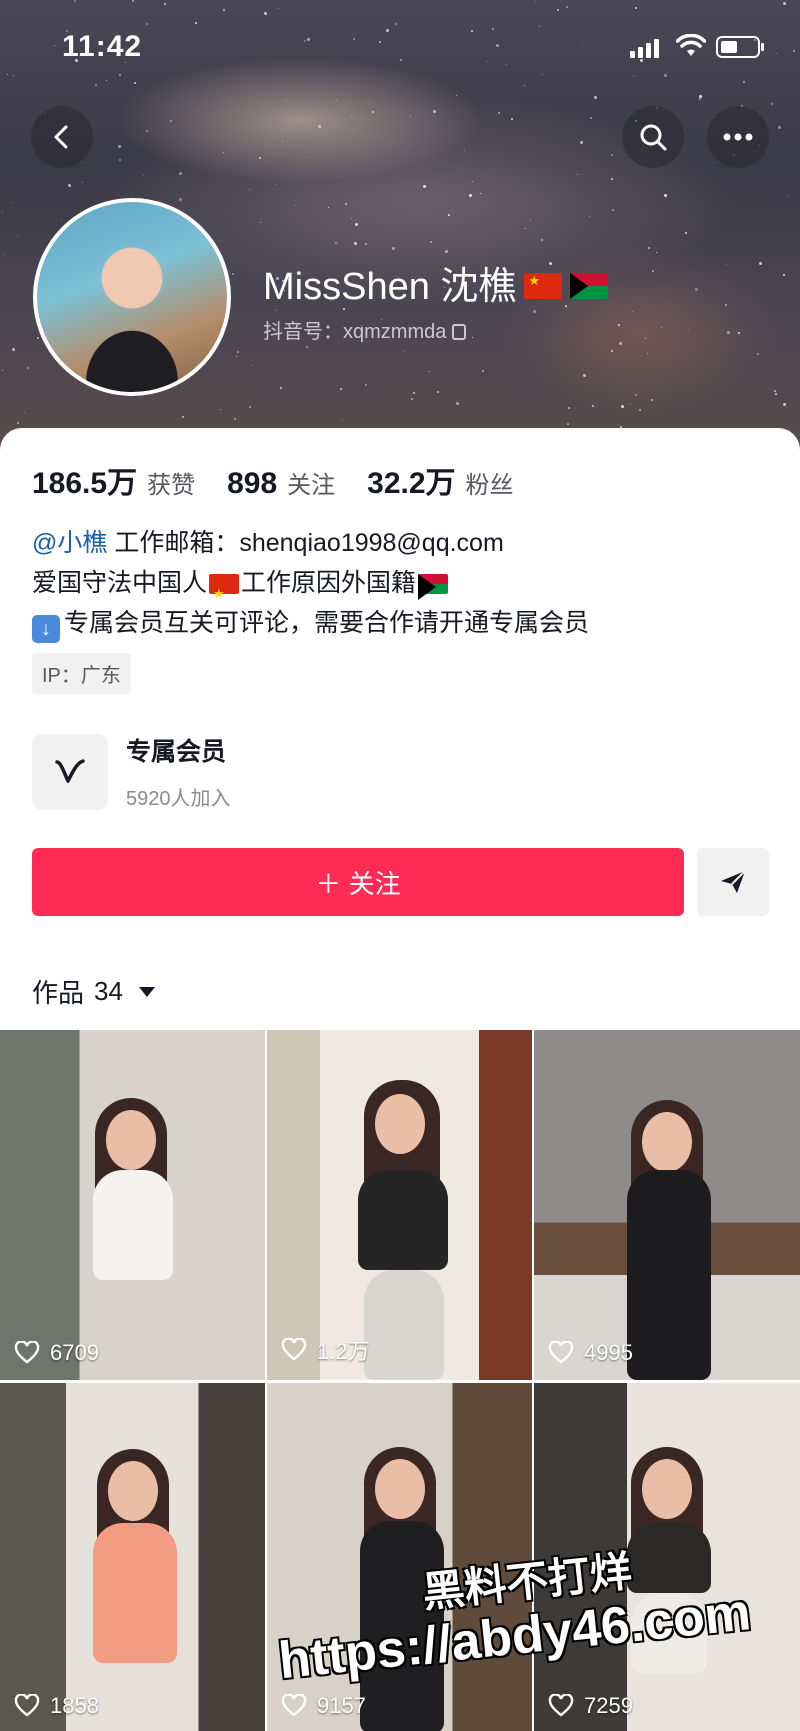 The width and height of the screenshot is (800, 1731). I want to click on share-button, so click(733, 882).